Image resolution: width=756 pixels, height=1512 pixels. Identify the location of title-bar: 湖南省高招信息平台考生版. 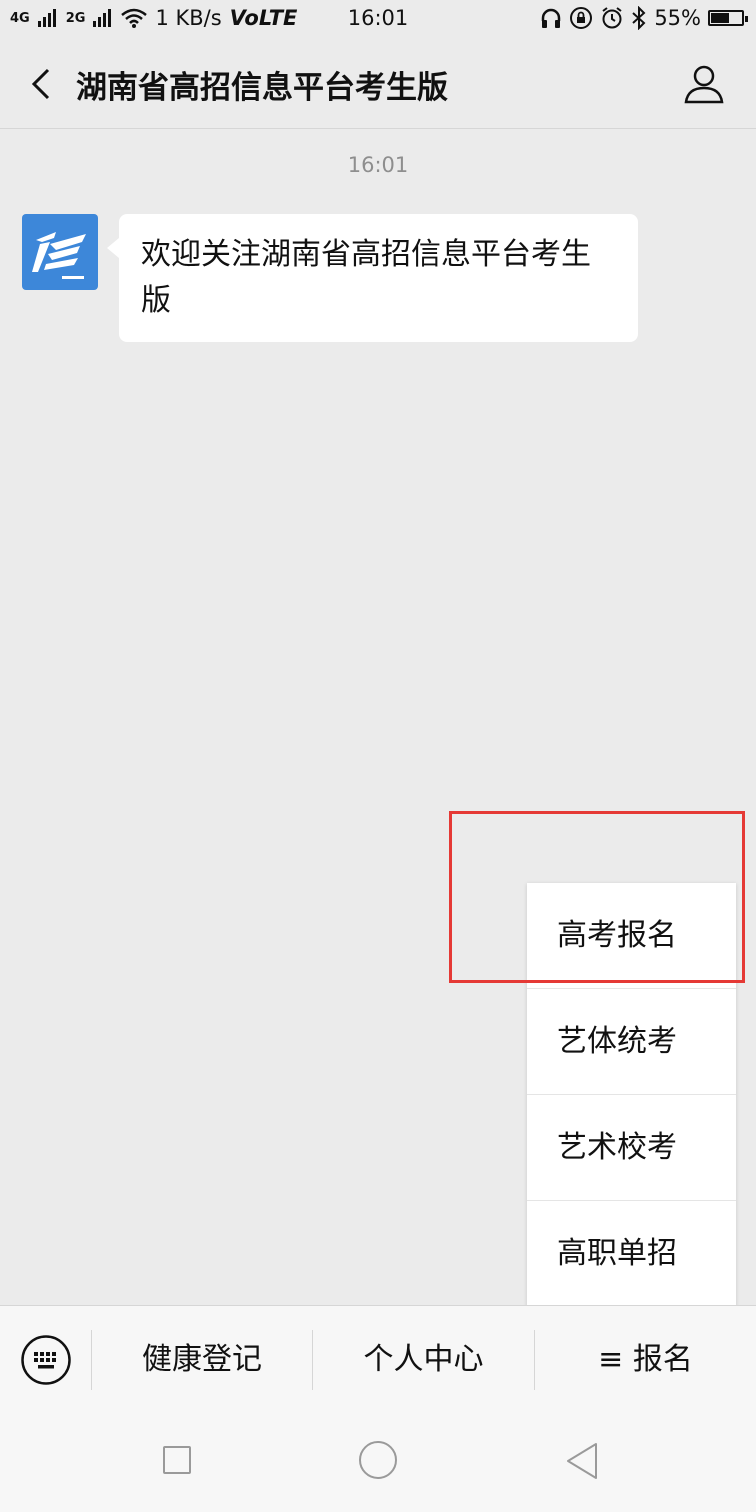
(378, 84).